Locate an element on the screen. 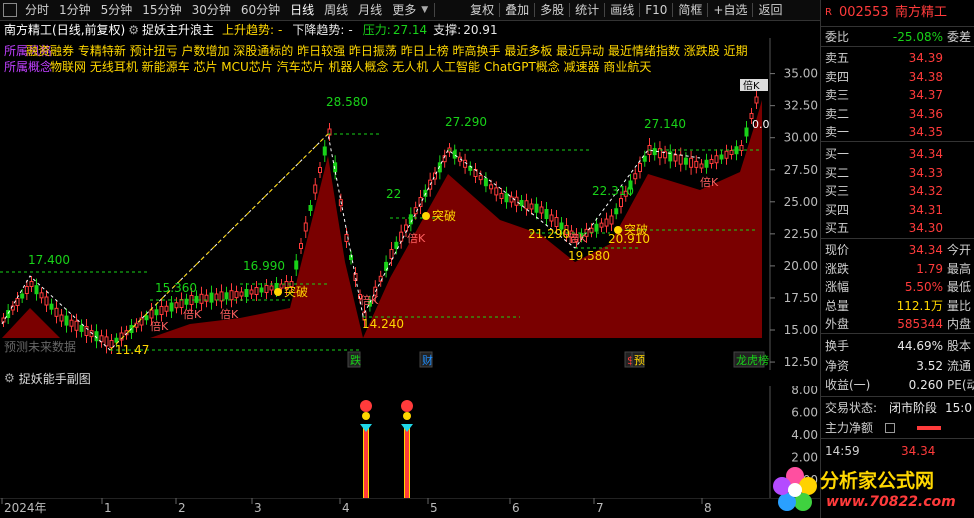 The width and height of the screenshot is (974, 518). tab-monthly: 月线 is located at coordinates (370, 10).